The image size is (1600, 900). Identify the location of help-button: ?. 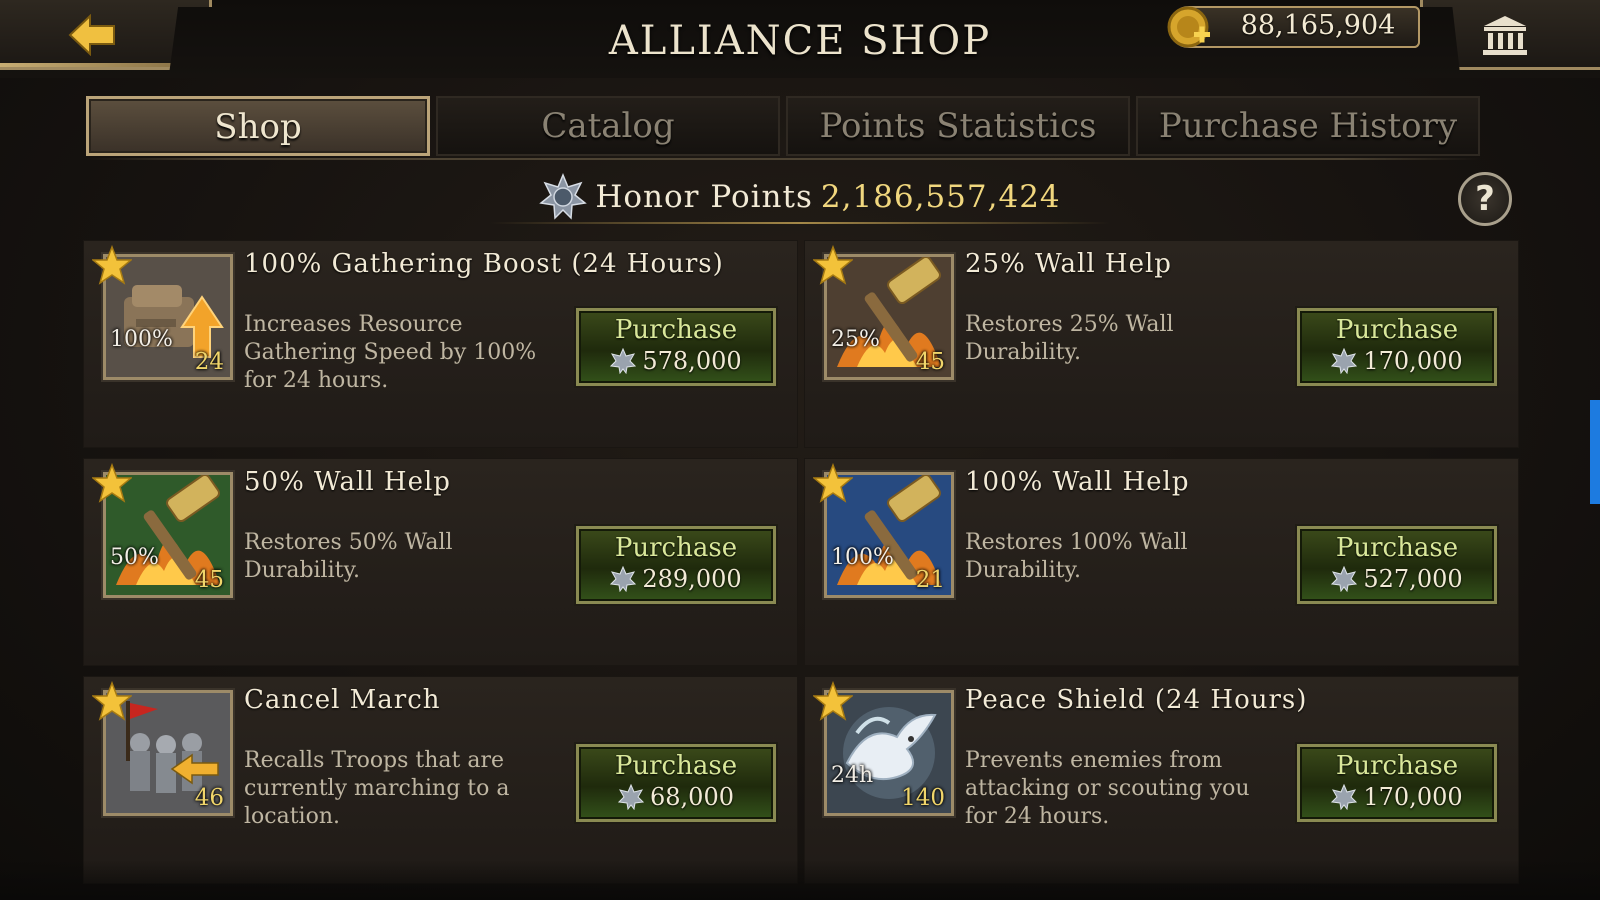
(1485, 199).